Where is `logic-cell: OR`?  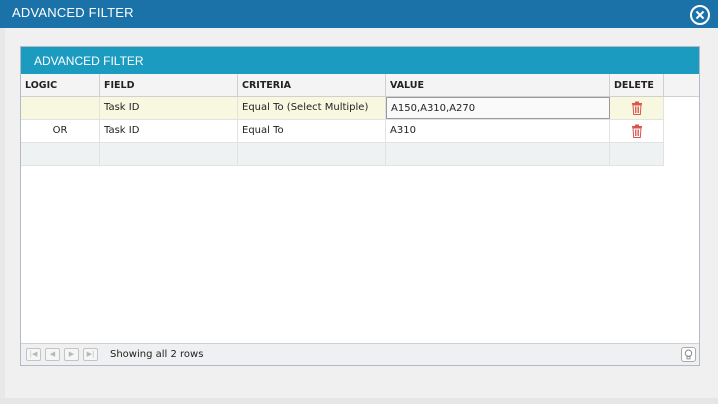
logic-cell: OR is located at coordinates (60, 131).